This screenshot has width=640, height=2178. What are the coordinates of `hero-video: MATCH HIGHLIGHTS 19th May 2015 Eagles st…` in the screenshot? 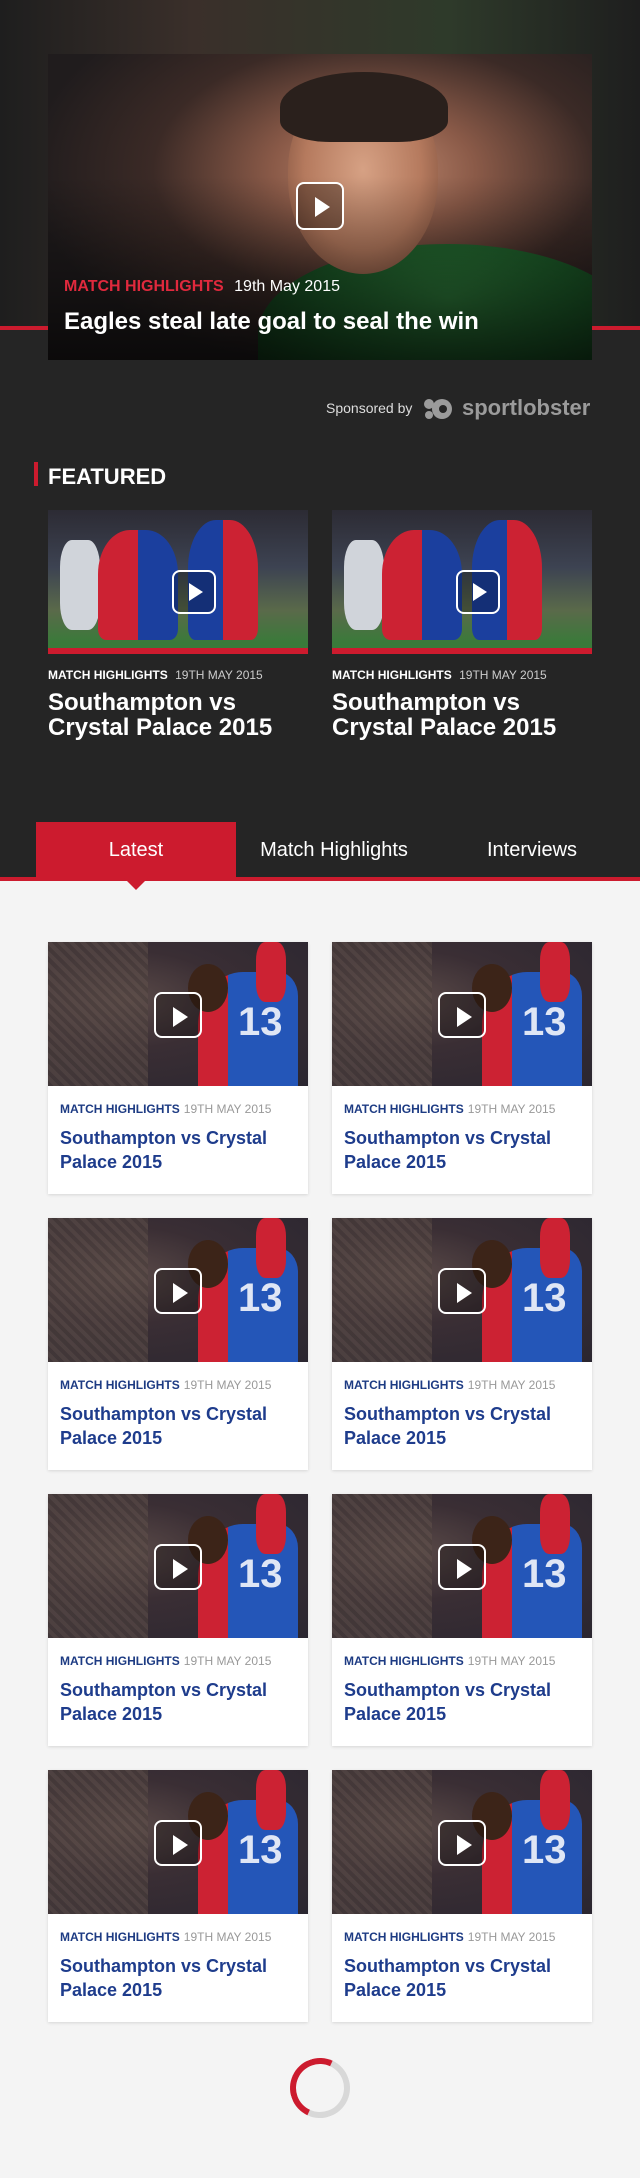 It's located at (320, 207).